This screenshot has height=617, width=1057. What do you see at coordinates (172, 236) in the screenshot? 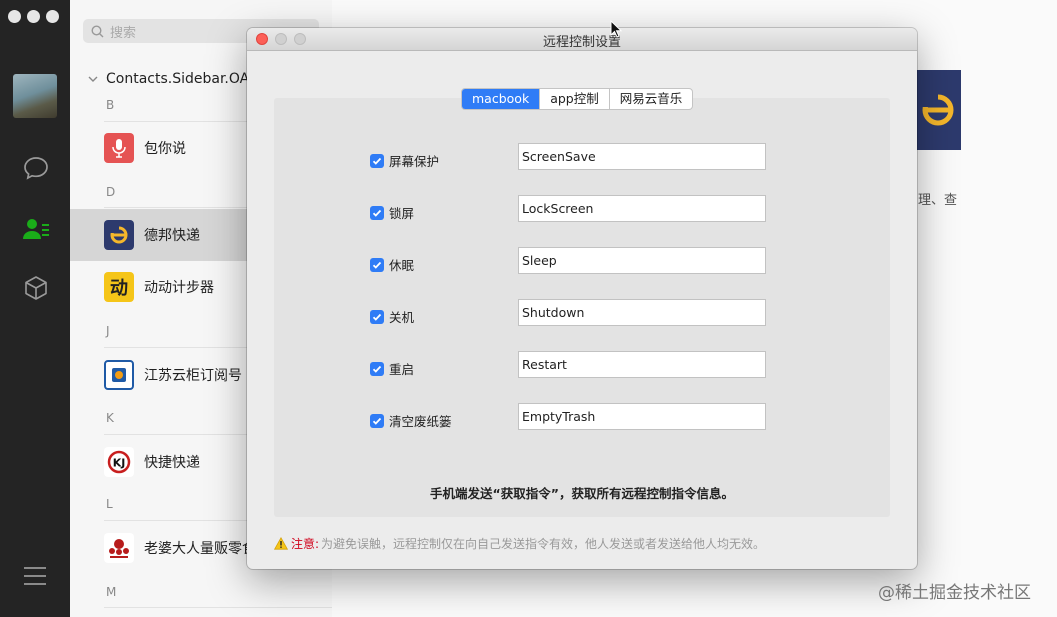
I see `contact-name: 德邦快递` at bounding box center [172, 236].